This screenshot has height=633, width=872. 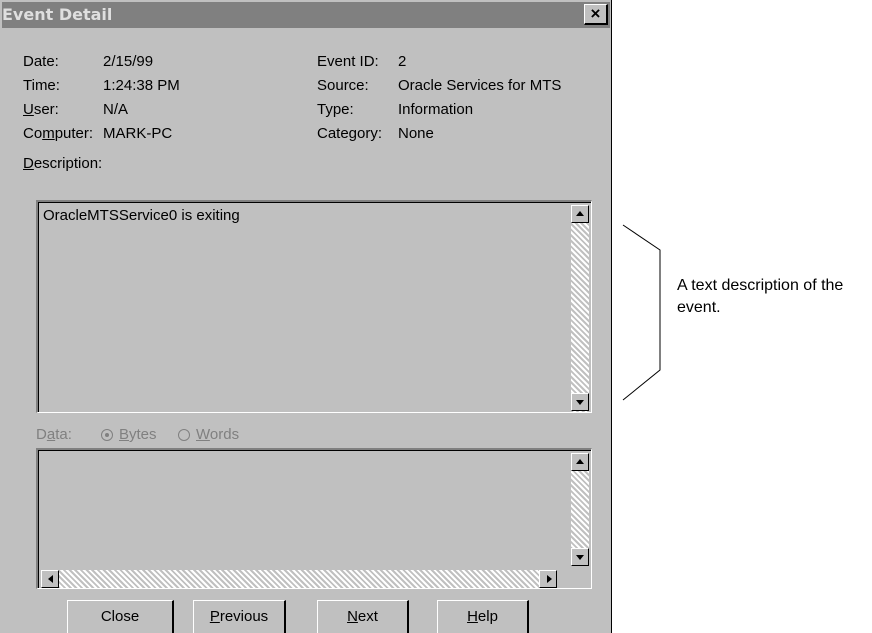 I want to click on previous-button: Previous, so click(x=239, y=616).